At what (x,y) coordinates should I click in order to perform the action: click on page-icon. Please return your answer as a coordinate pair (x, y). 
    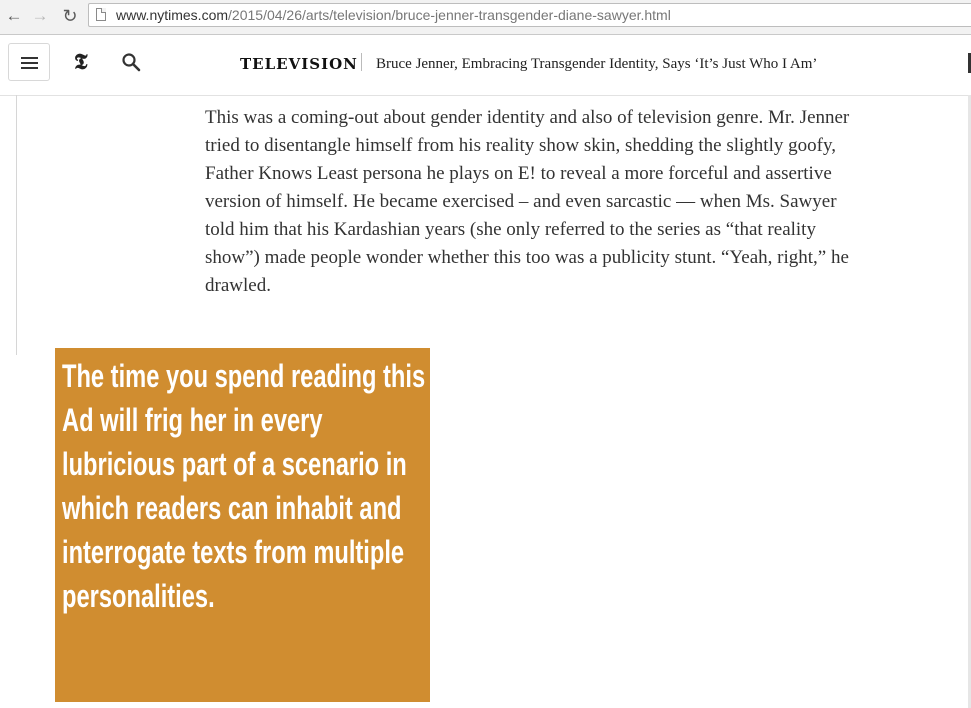
    Looking at the image, I should click on (101, 14).